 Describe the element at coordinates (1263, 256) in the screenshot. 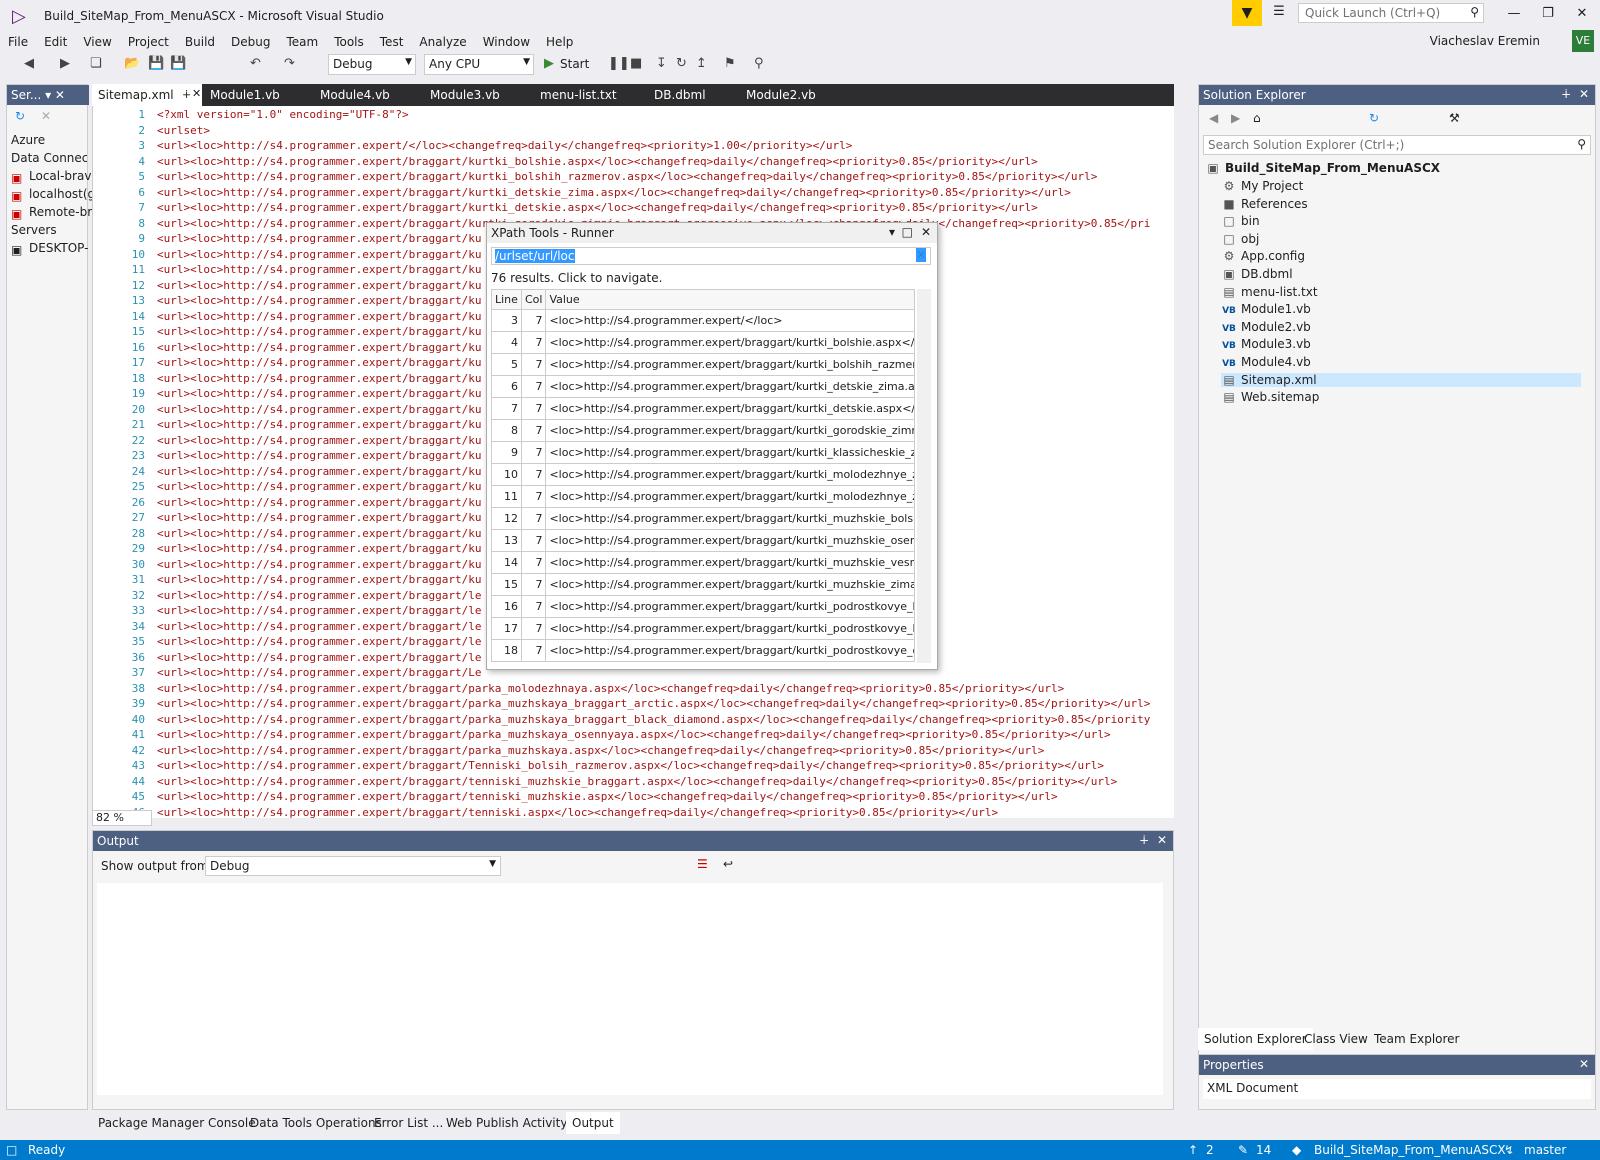

I see `tree-item: ⚙ App.config` at that location.